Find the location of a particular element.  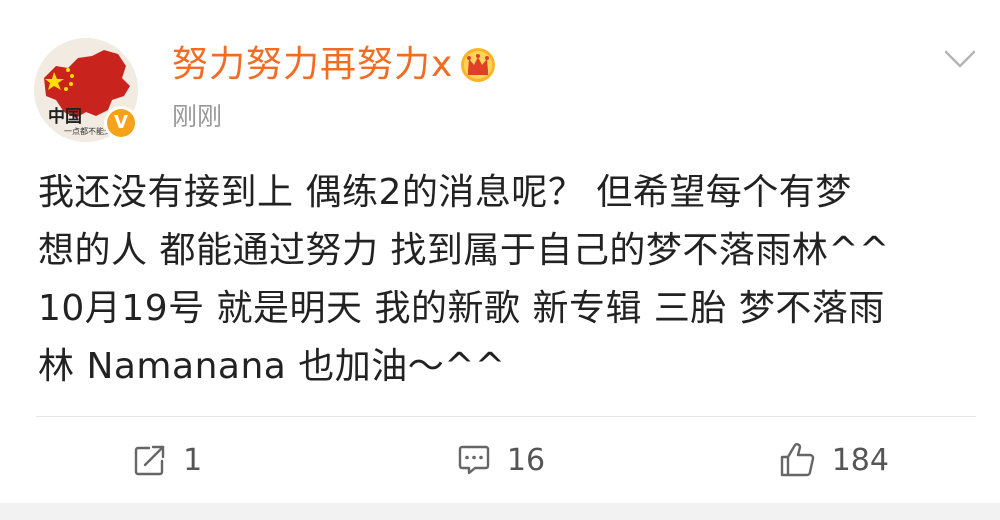

post-text-line: 10月19号 就是明天 我的新歌 新专辑 三胎 梦不落雨 is located at coordinates (461, 308).